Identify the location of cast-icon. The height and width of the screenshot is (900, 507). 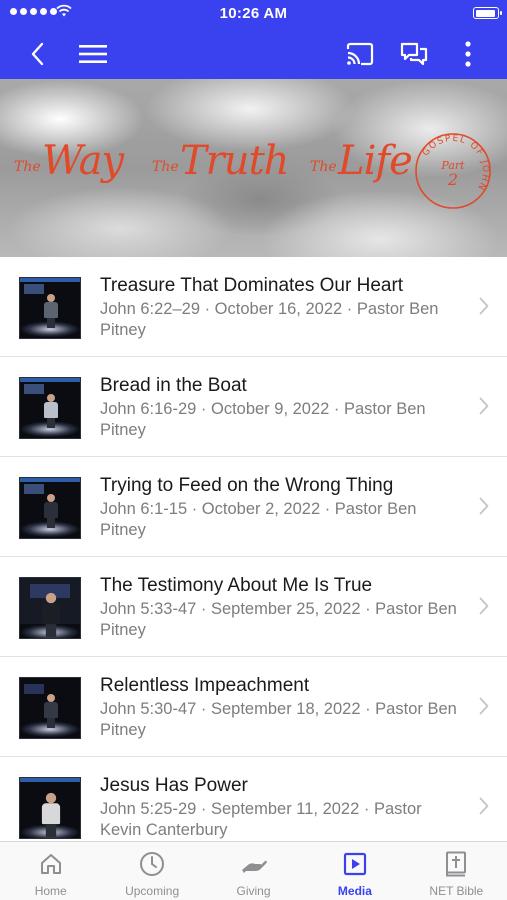
(360, 54).